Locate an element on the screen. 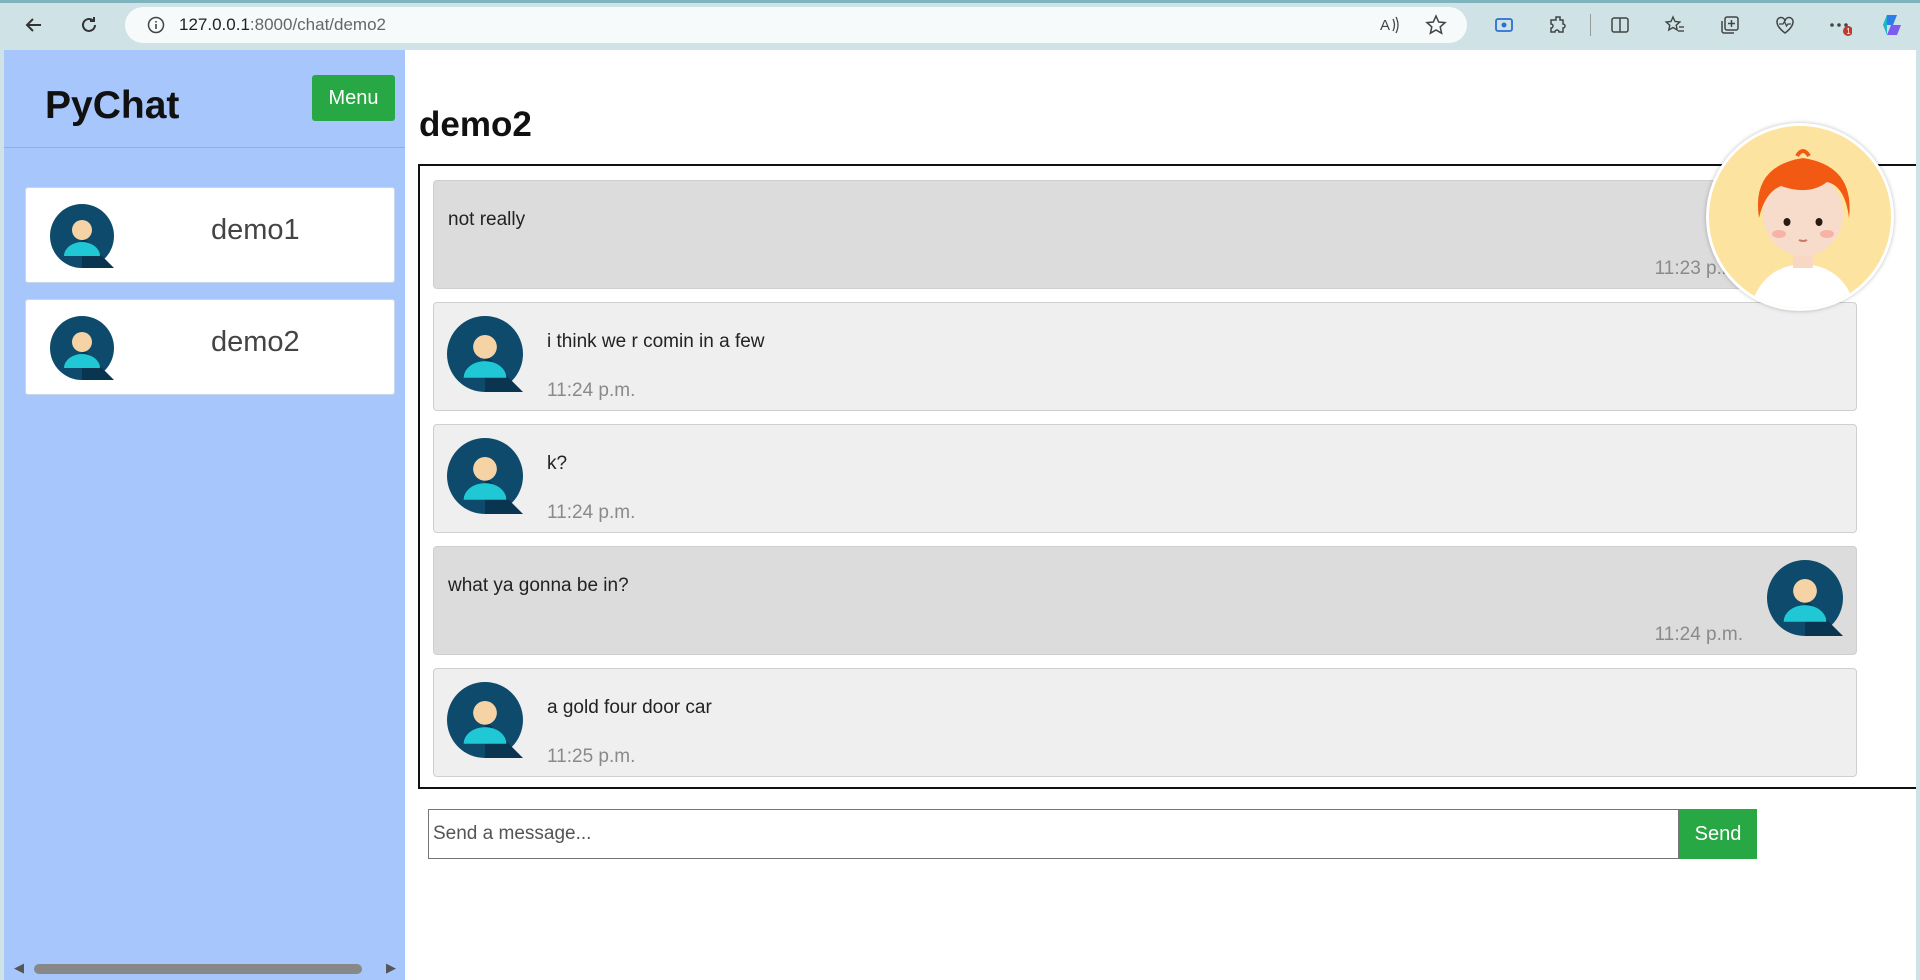  sidebar-header: PyChat Menu is located at coordinates (204, 99).